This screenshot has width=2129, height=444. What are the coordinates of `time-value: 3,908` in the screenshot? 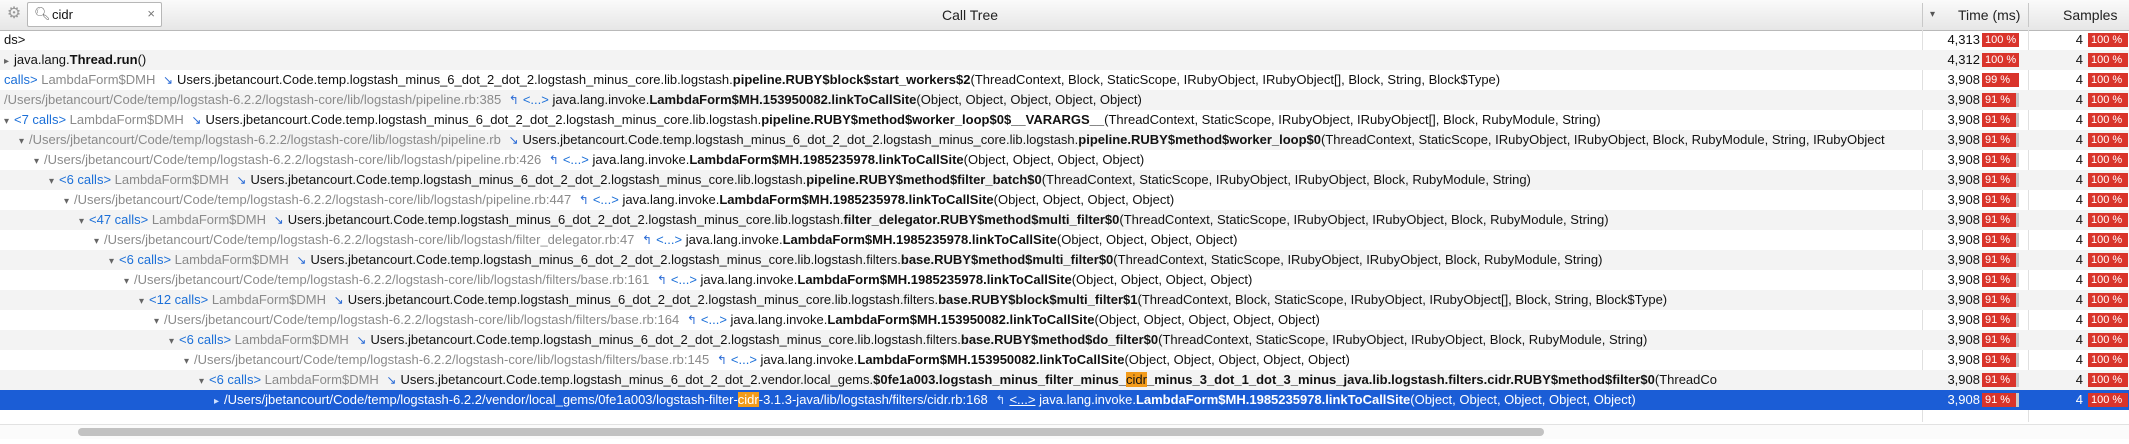 It's located at (1963, 399).